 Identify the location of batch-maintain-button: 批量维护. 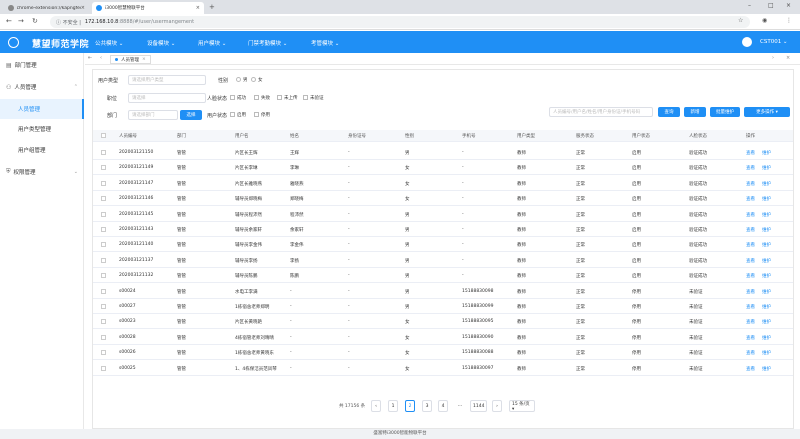
(725, 112).